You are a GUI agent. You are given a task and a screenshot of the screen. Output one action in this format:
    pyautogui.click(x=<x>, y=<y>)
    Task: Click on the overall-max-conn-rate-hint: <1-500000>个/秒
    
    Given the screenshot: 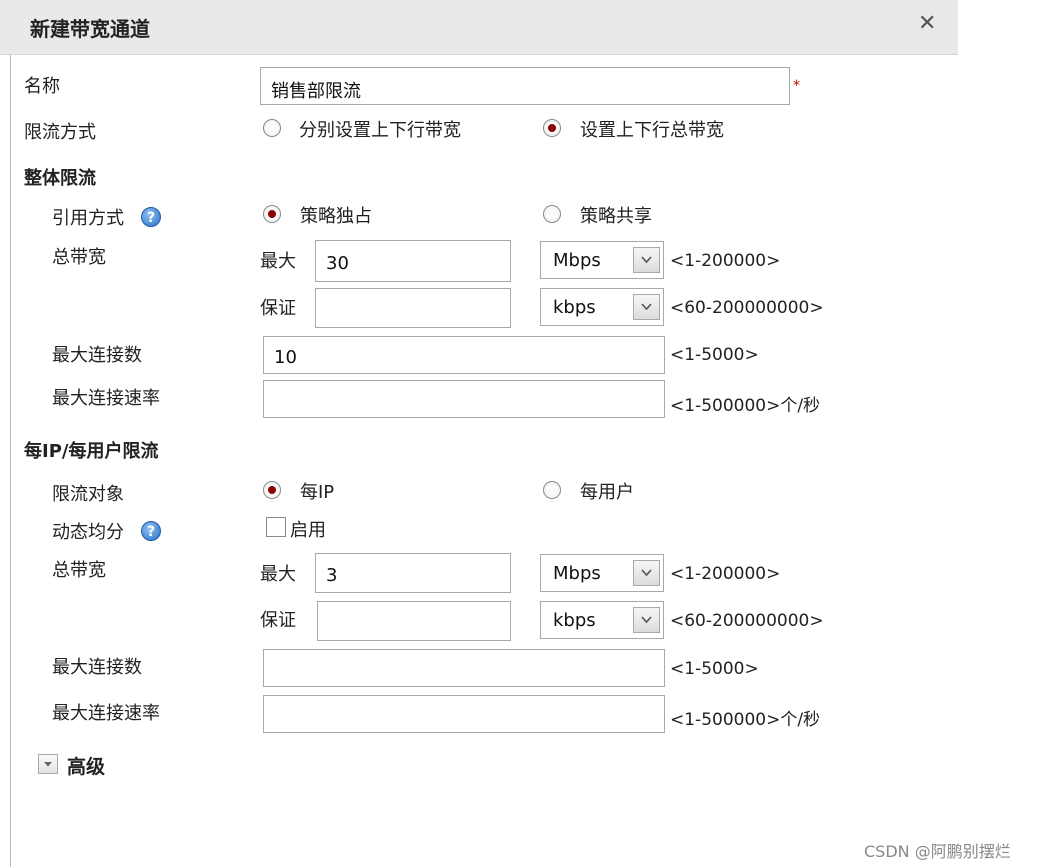 What is the action you would take?
    pyautogui.click(x=745, y=406)
    